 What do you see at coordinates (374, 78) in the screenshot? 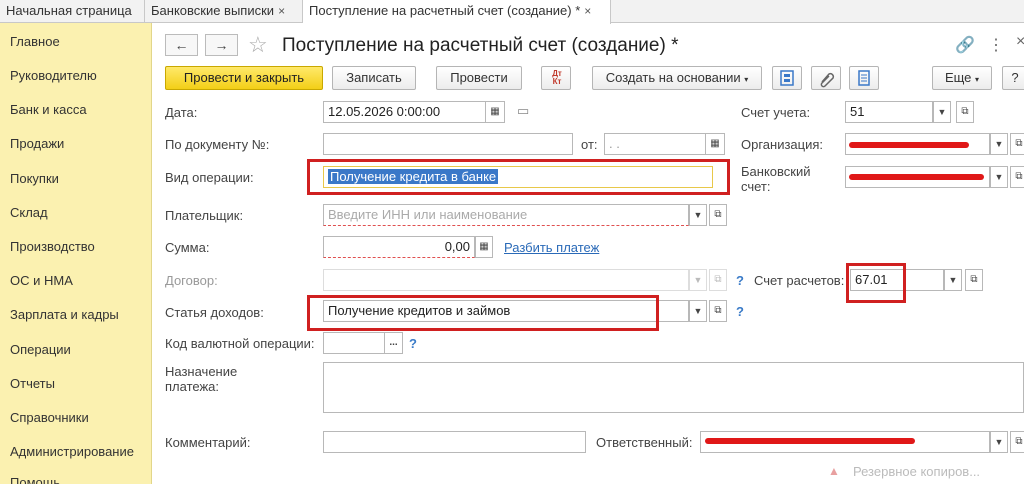
I see `save-button: Записать` at bounding box center [374, 78].